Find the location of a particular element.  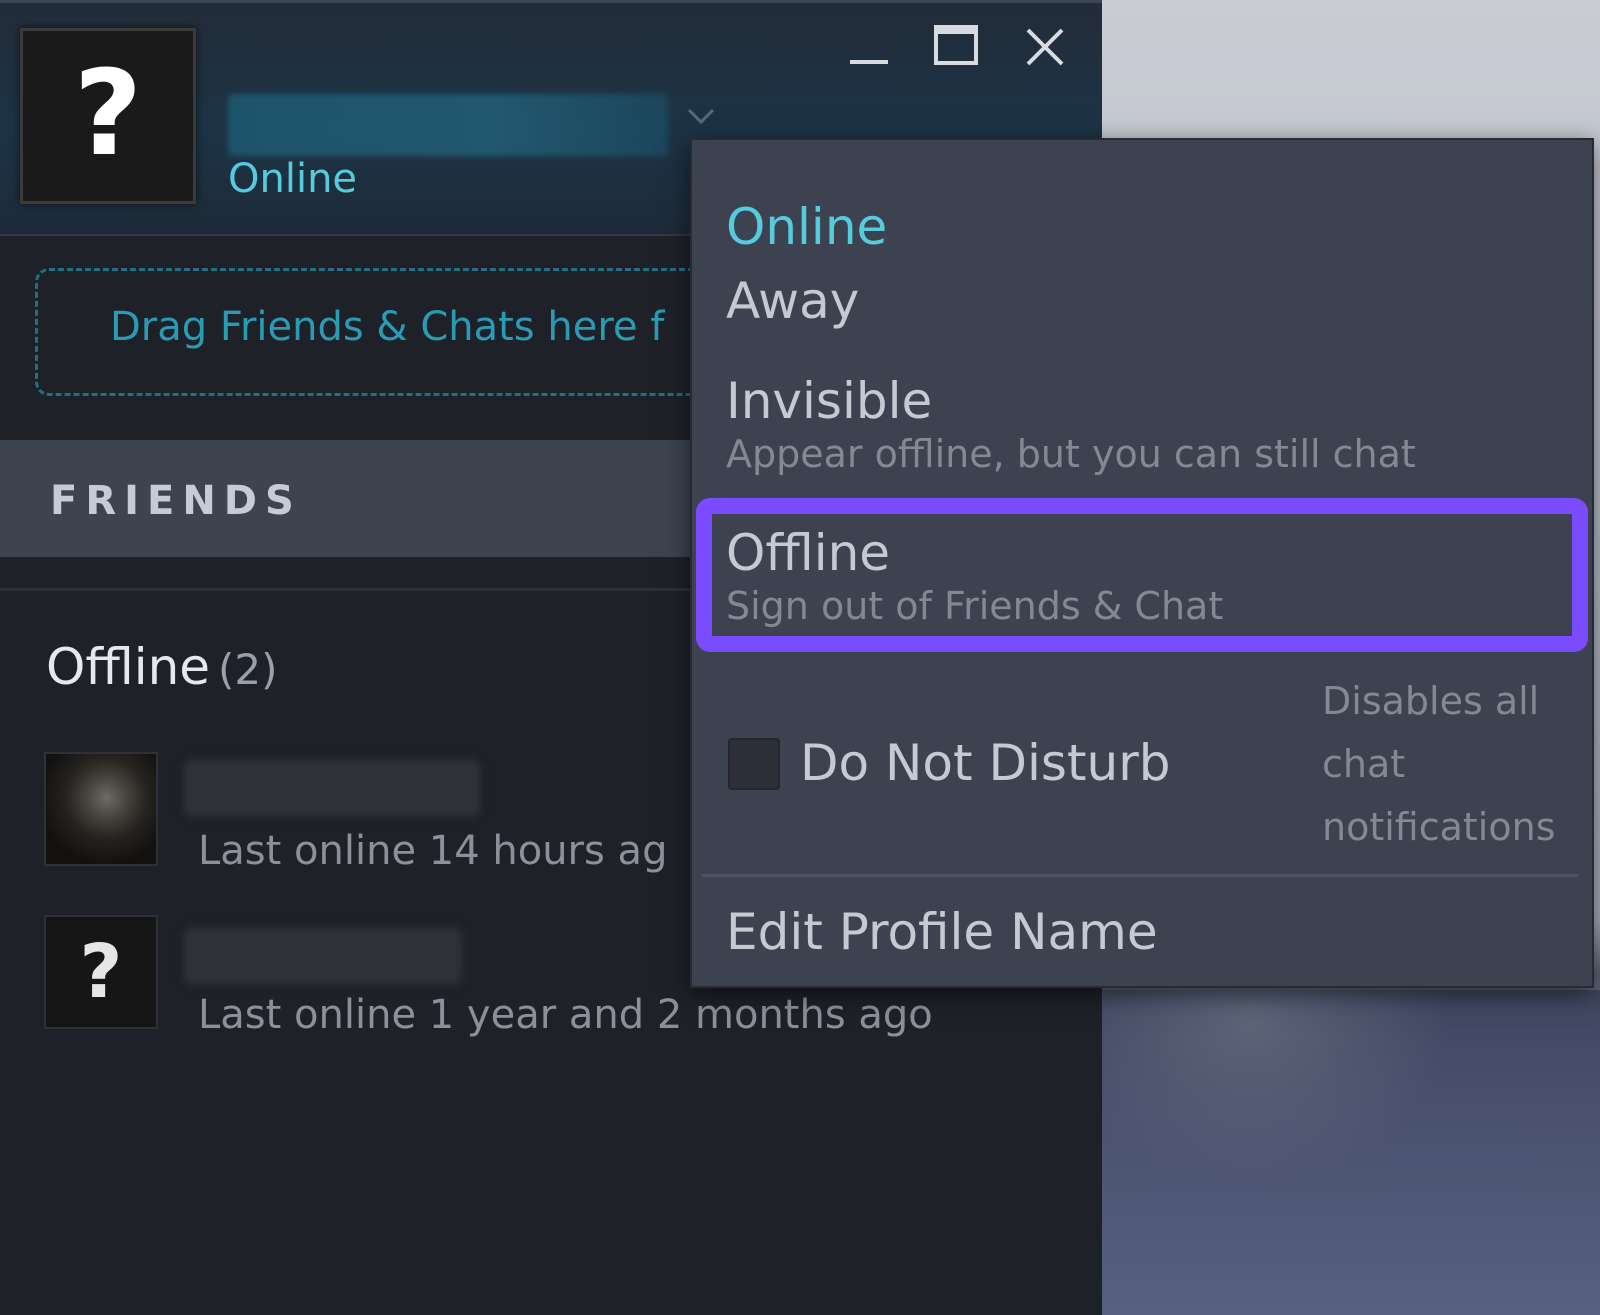

maximize-icon is located at coordinates (956, 47).